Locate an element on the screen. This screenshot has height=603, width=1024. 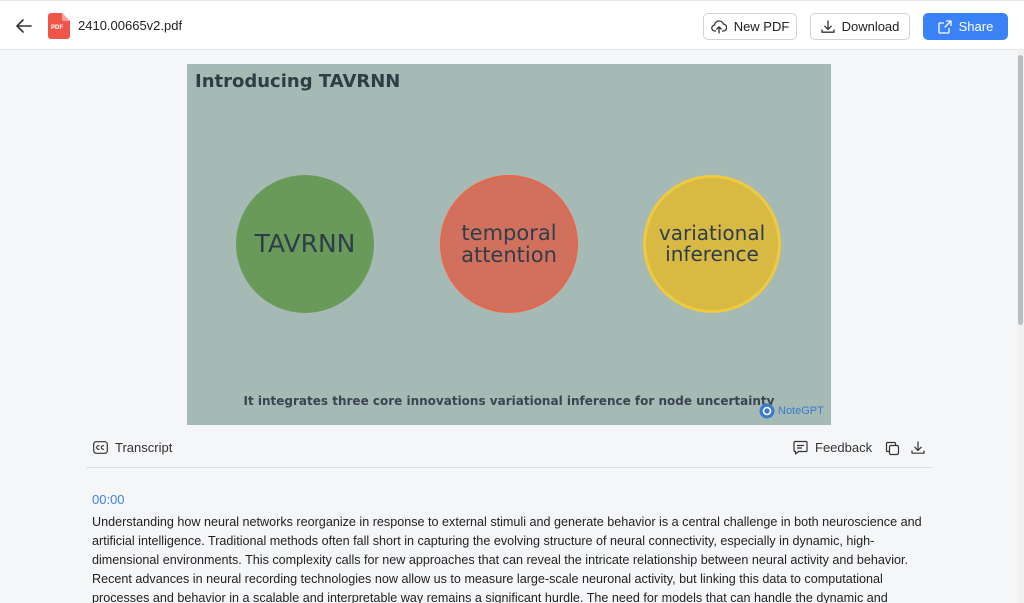
transcript-timestamp: 00:00 is located at coordinates (108, 499).